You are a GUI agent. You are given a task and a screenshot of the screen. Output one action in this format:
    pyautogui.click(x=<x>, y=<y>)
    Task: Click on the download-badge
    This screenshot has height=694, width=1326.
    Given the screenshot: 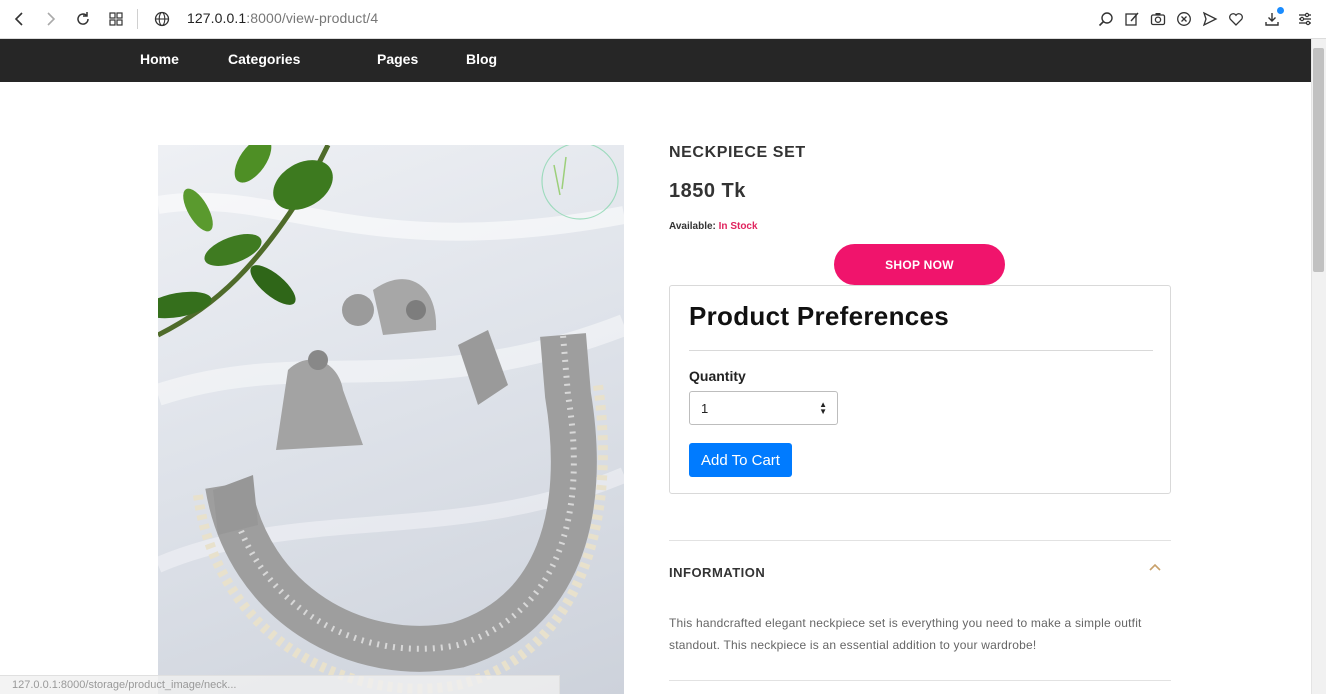 What is the action you would take?
    pyautogui.click(x=1280, y=10)
    